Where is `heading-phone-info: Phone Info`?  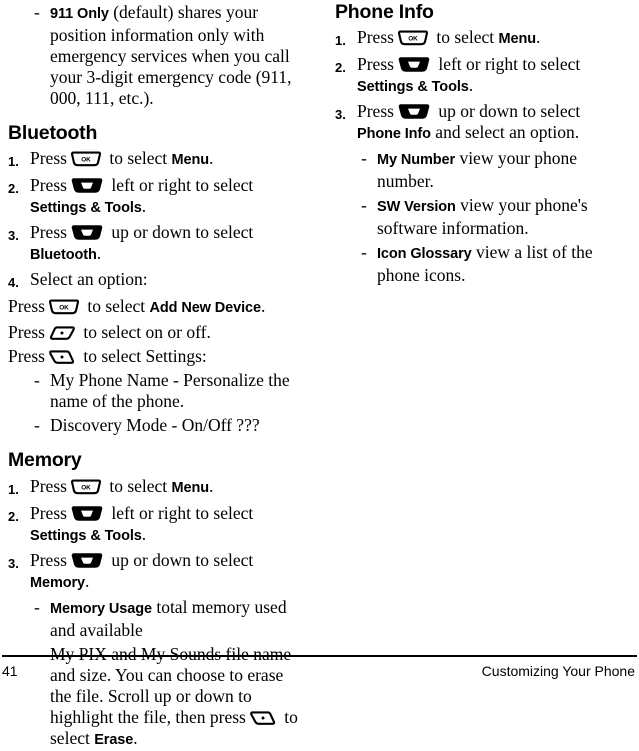 heading-phone-info: Phone Info is located at coordinates (384, 12).